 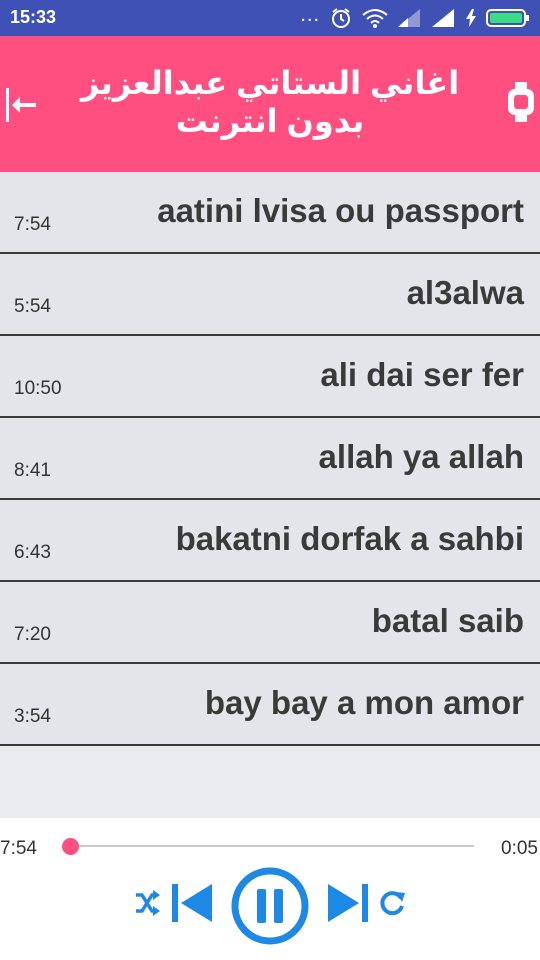 What do you see at coordinates (21, 105) in the screenshot?
I see `back-arrow-icon` at bounding box center [21, 105].